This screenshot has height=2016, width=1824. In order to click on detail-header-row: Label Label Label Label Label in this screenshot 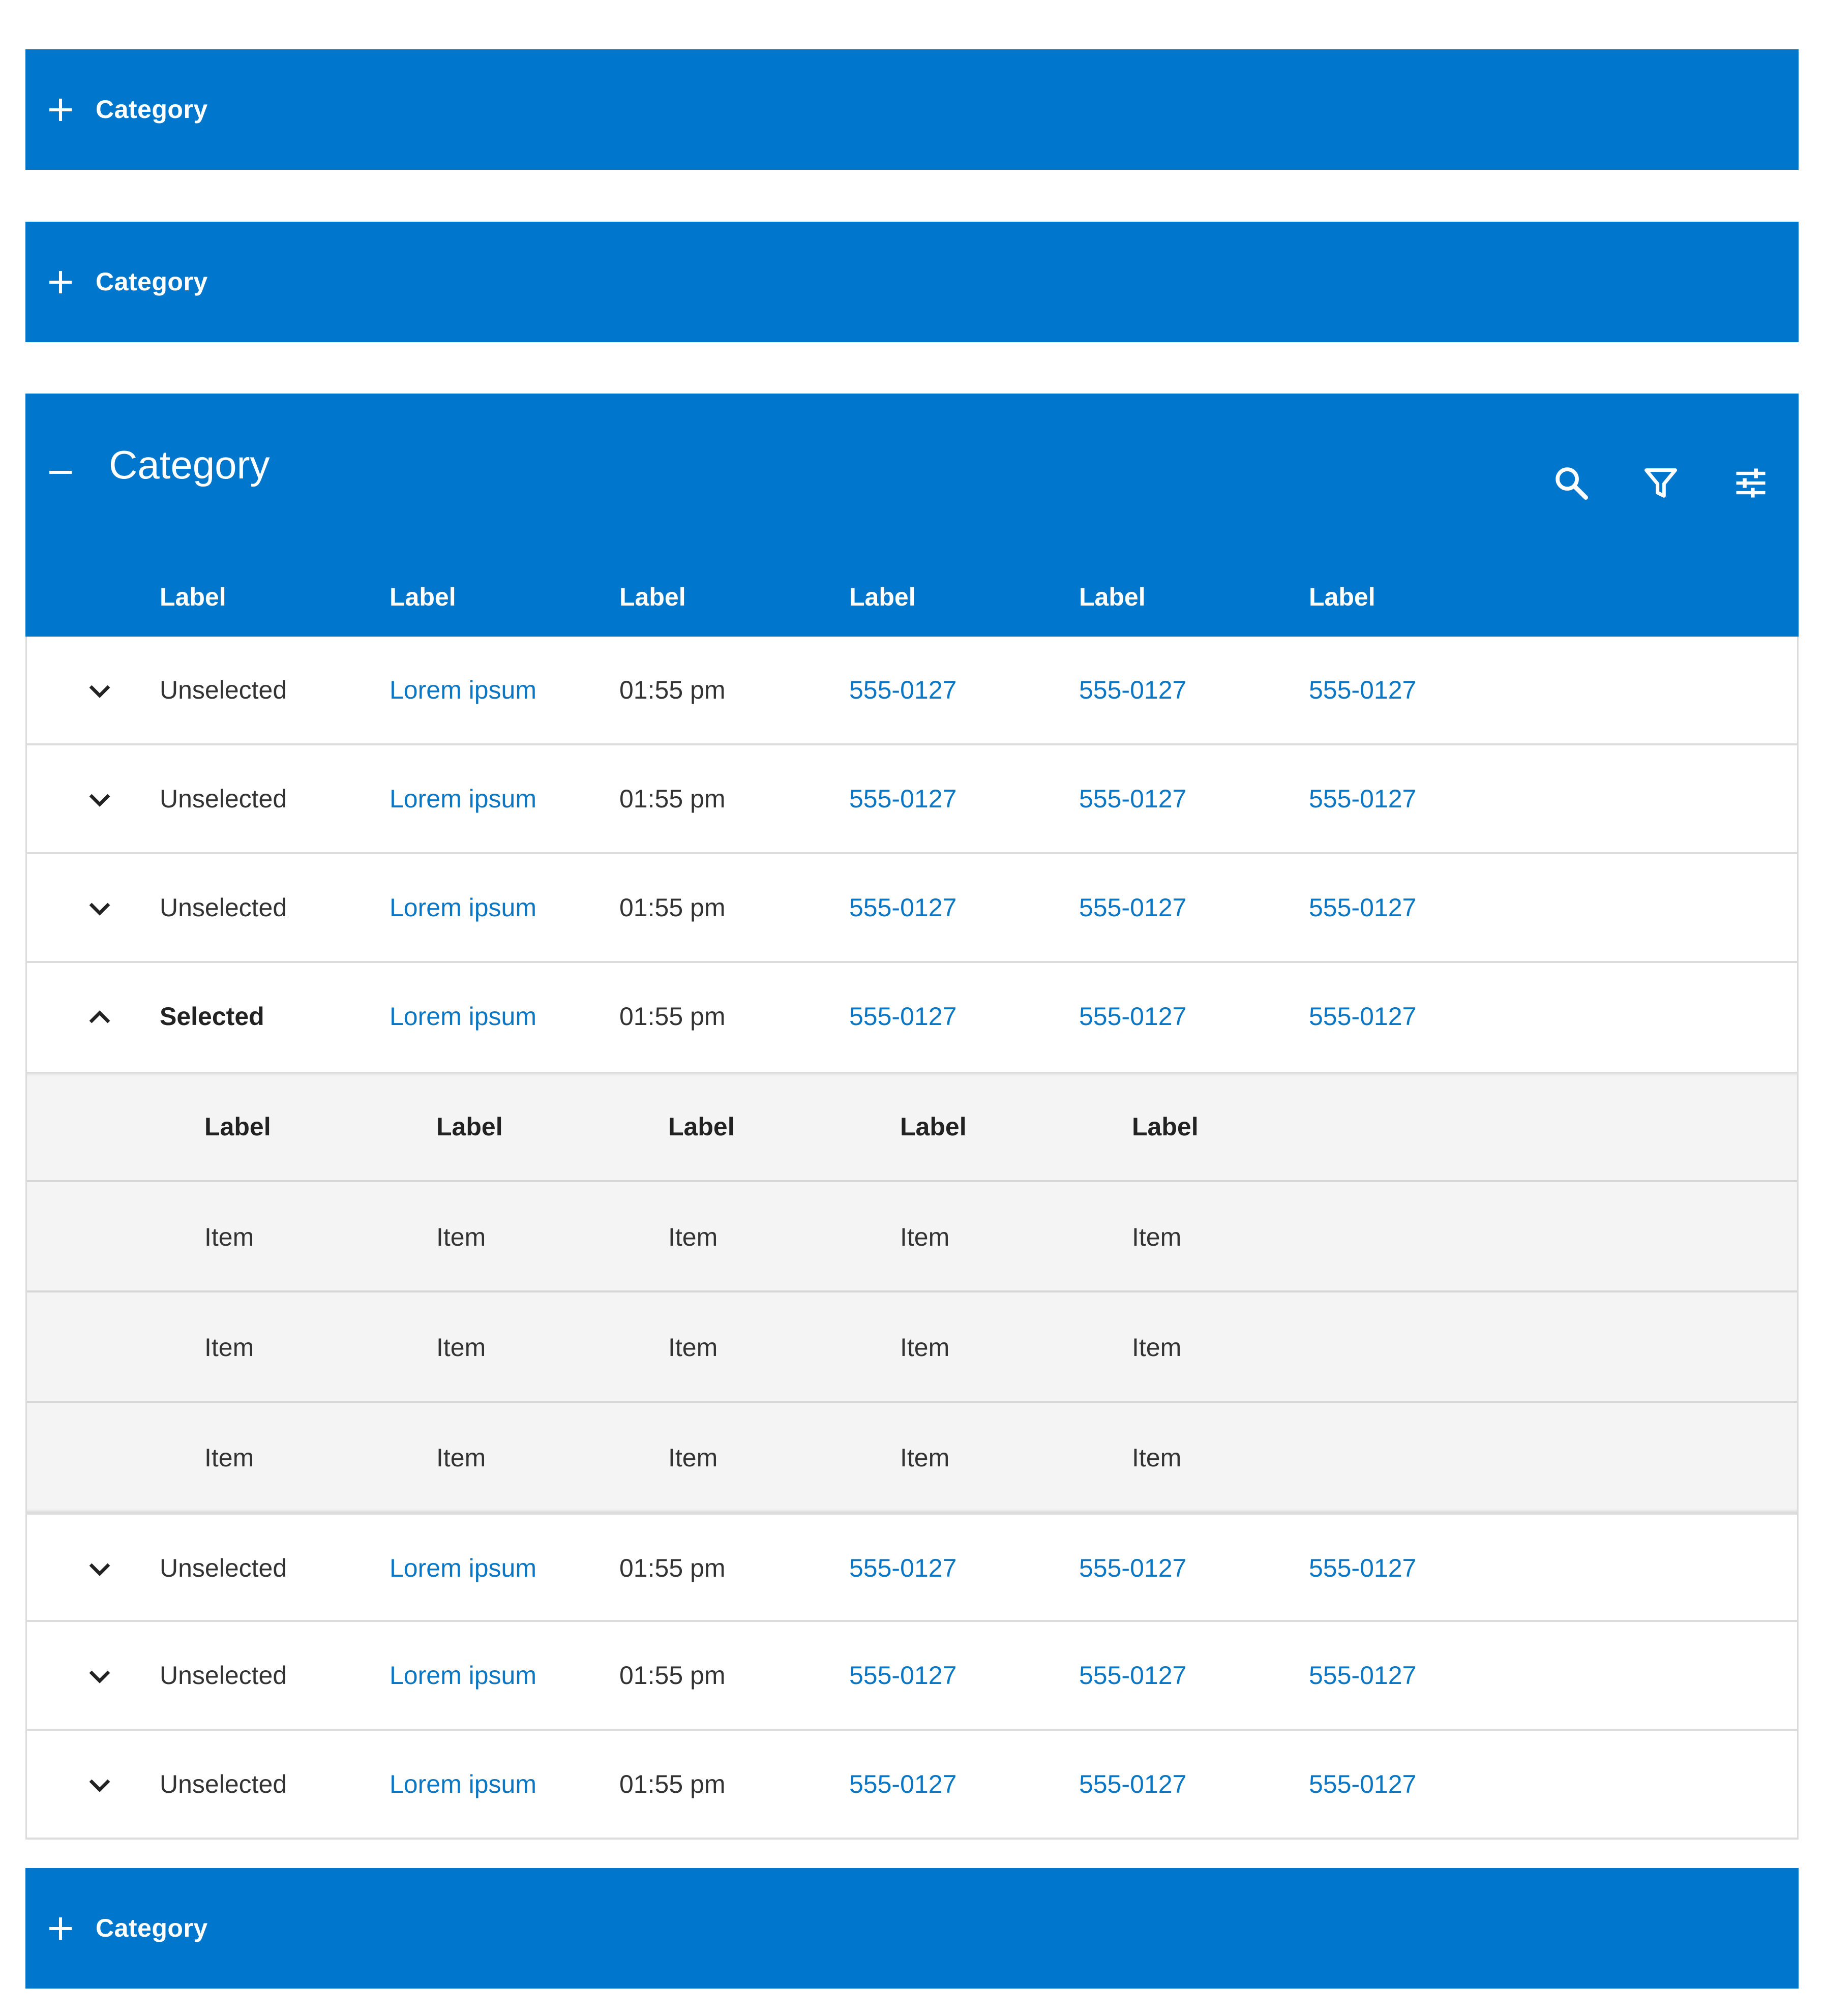, I will do `click(912, 1127)`.